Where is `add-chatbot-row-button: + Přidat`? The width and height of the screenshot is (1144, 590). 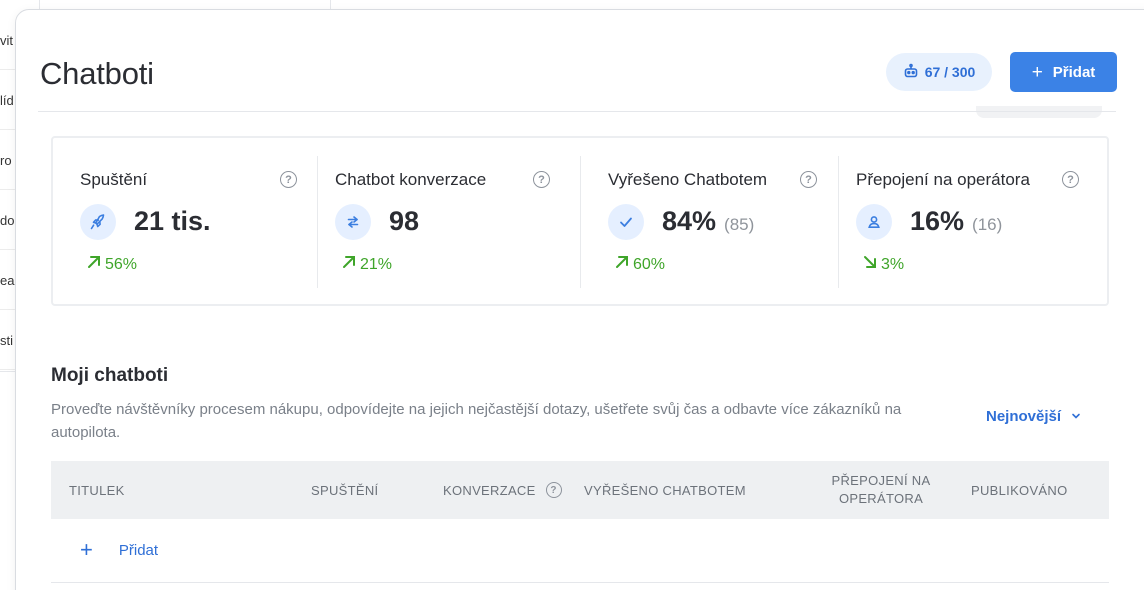 add-chatbot-row-button: + Přidat is located at coordinates (119, 550).